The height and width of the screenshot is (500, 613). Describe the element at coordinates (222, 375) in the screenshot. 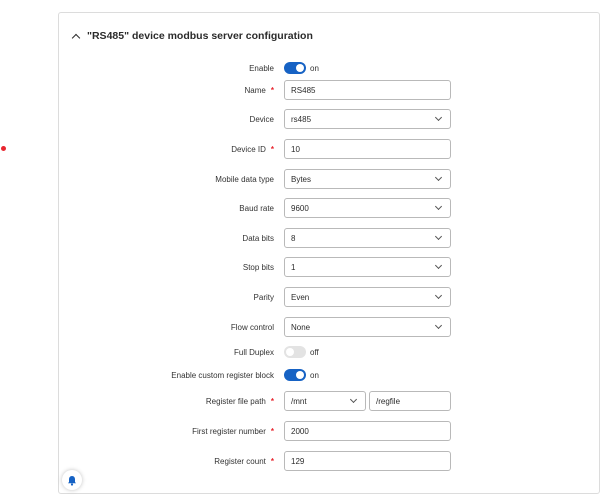

I see `custom-register-block-label: Enable custom register block` at that location.